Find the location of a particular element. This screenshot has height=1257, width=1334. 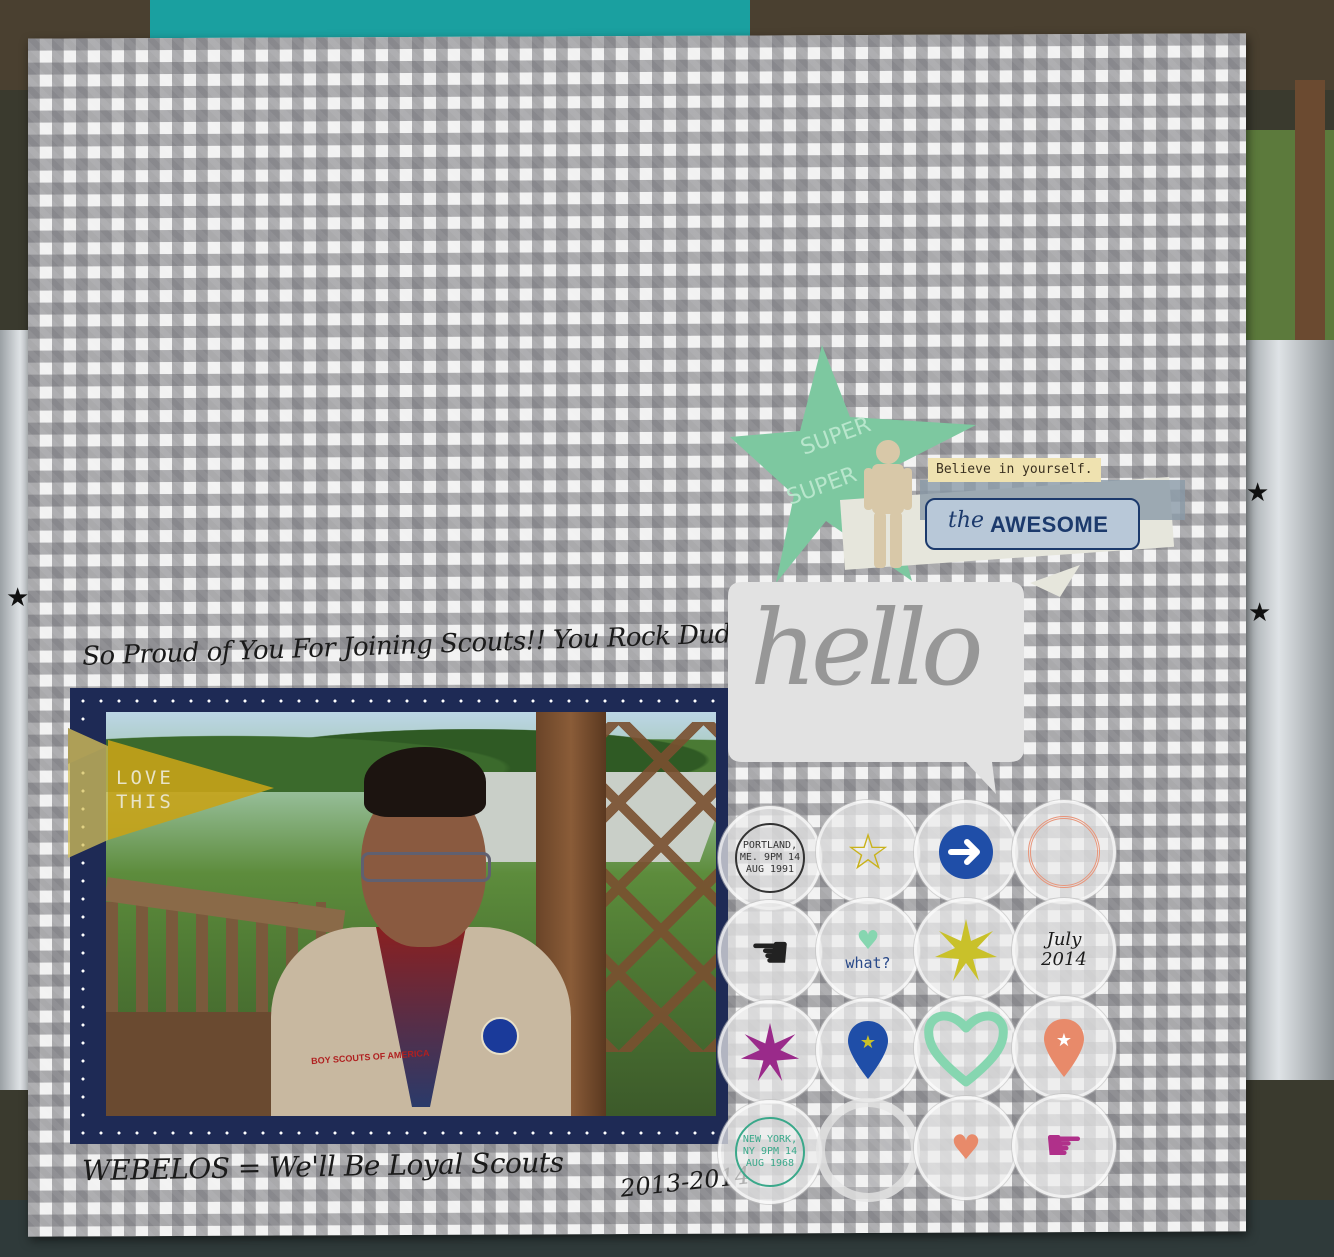

mint-heart-outline-icon is located at coordinates (966, 1049).